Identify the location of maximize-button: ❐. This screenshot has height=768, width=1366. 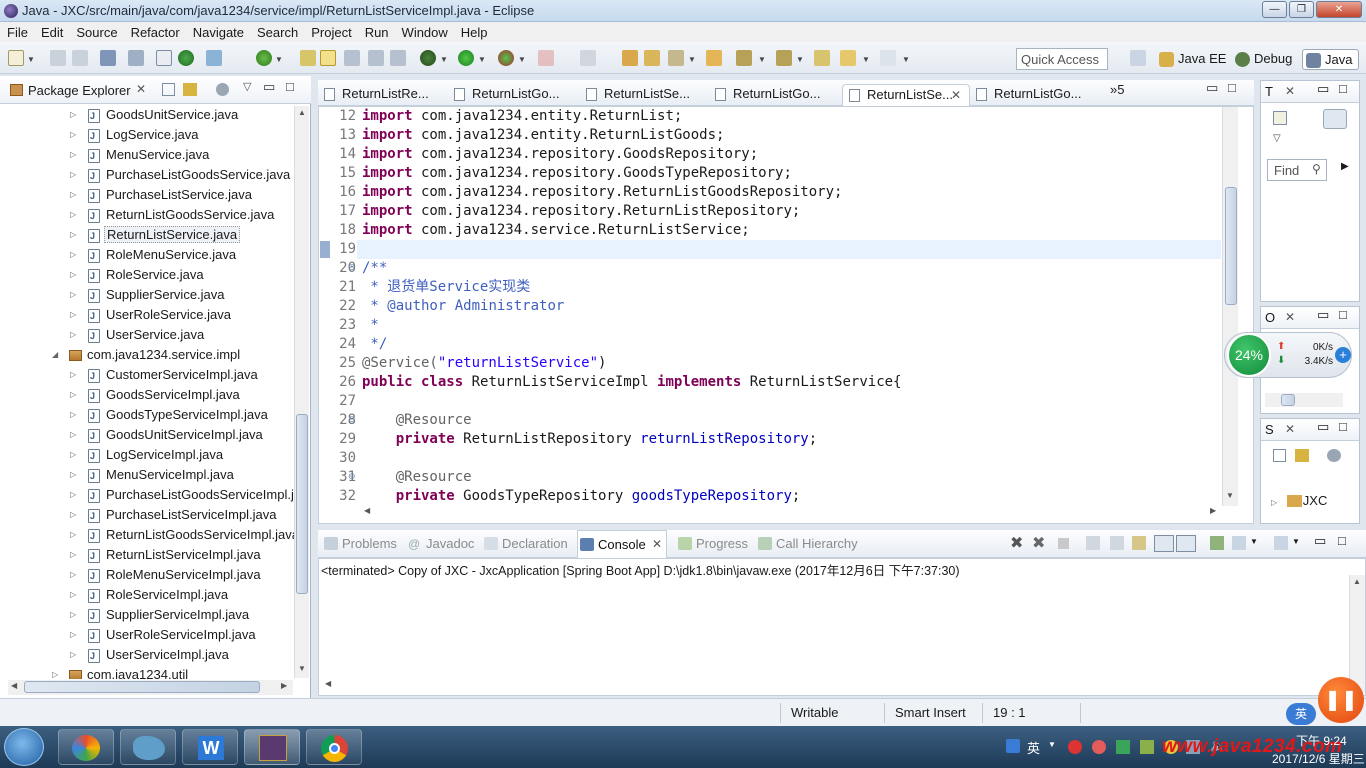
(1301, 9).